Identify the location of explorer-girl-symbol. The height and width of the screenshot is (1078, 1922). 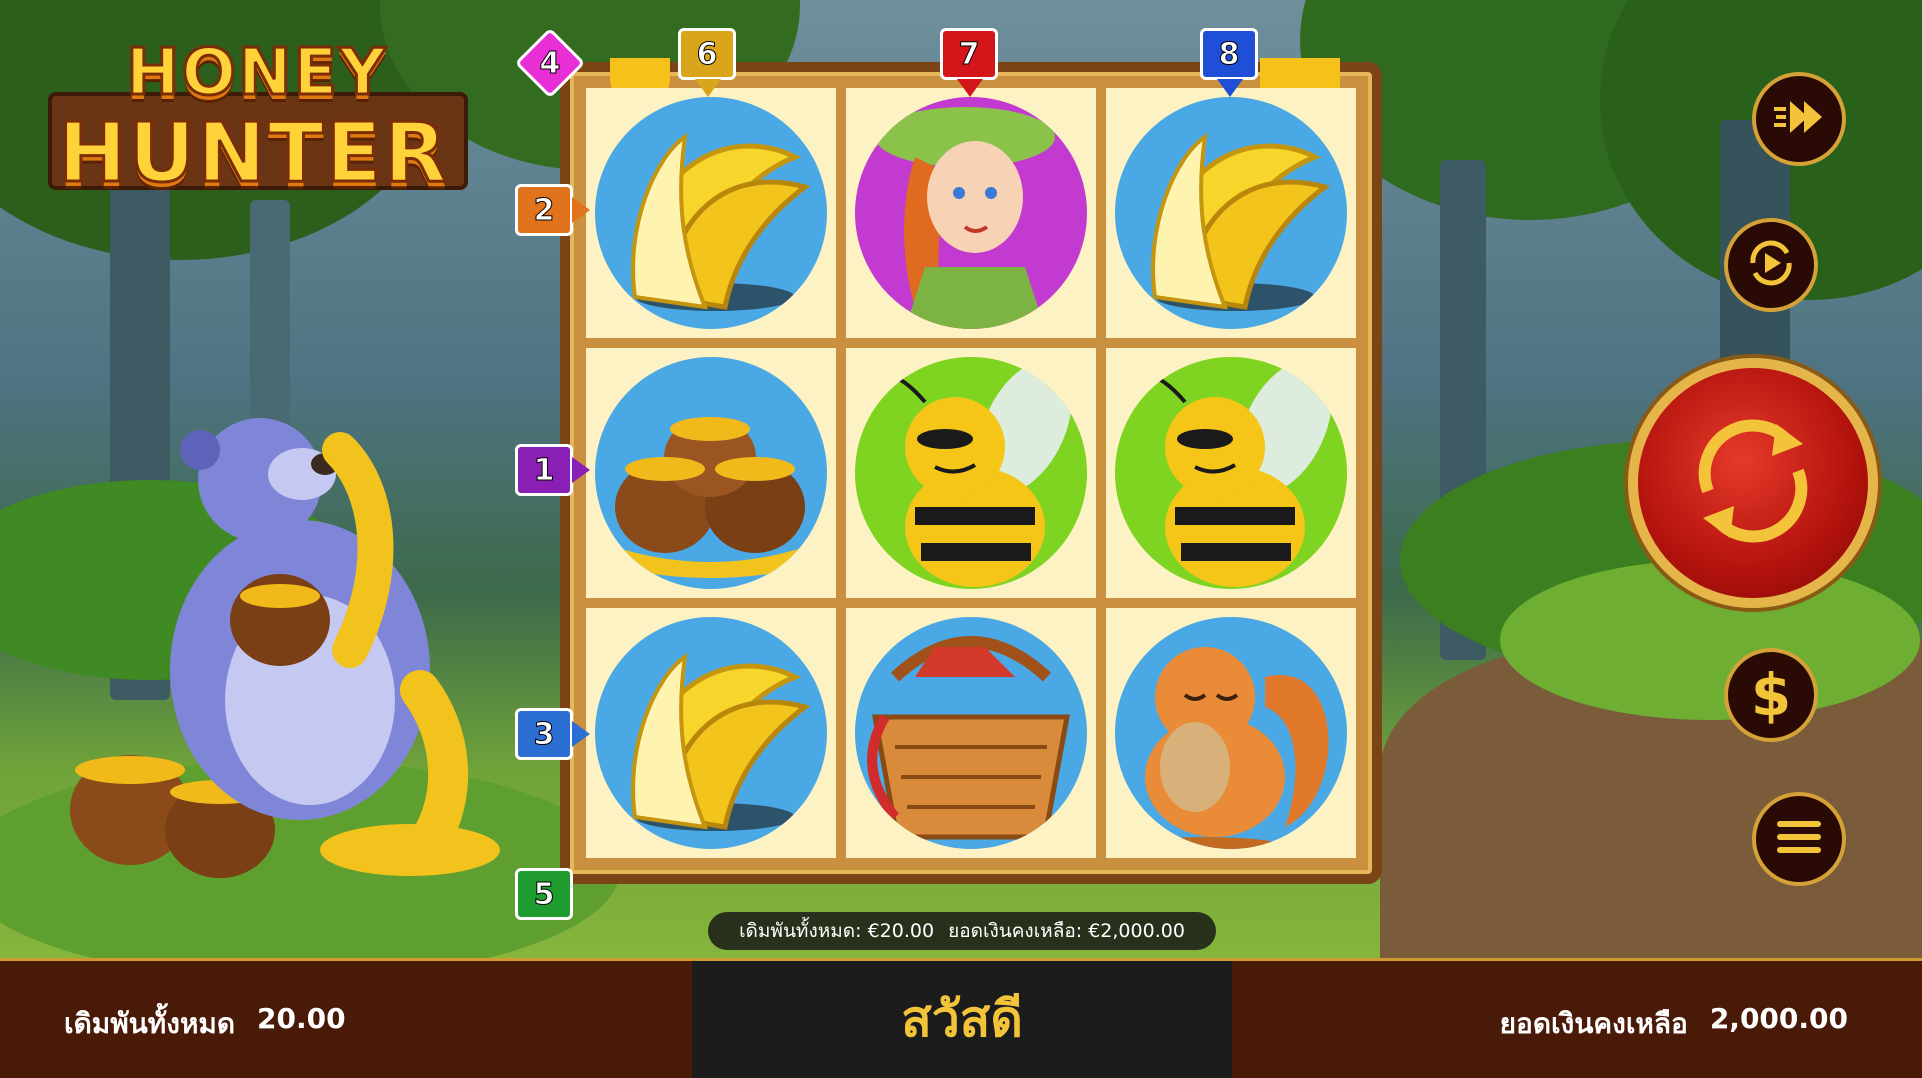
(971, 213).